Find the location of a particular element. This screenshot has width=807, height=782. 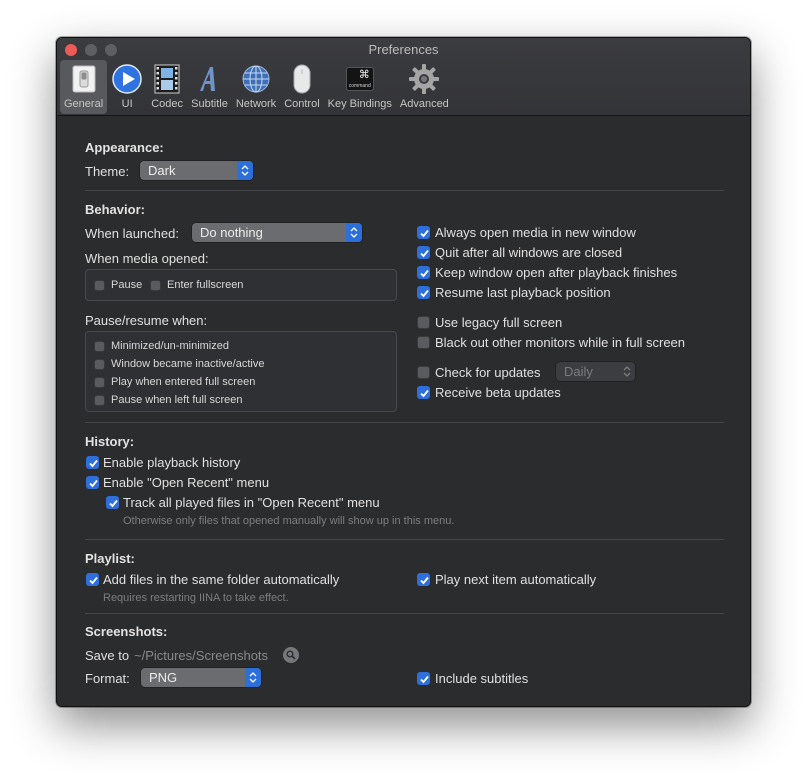

tab-advanced: Advanced is located at coordinates (424, 87).